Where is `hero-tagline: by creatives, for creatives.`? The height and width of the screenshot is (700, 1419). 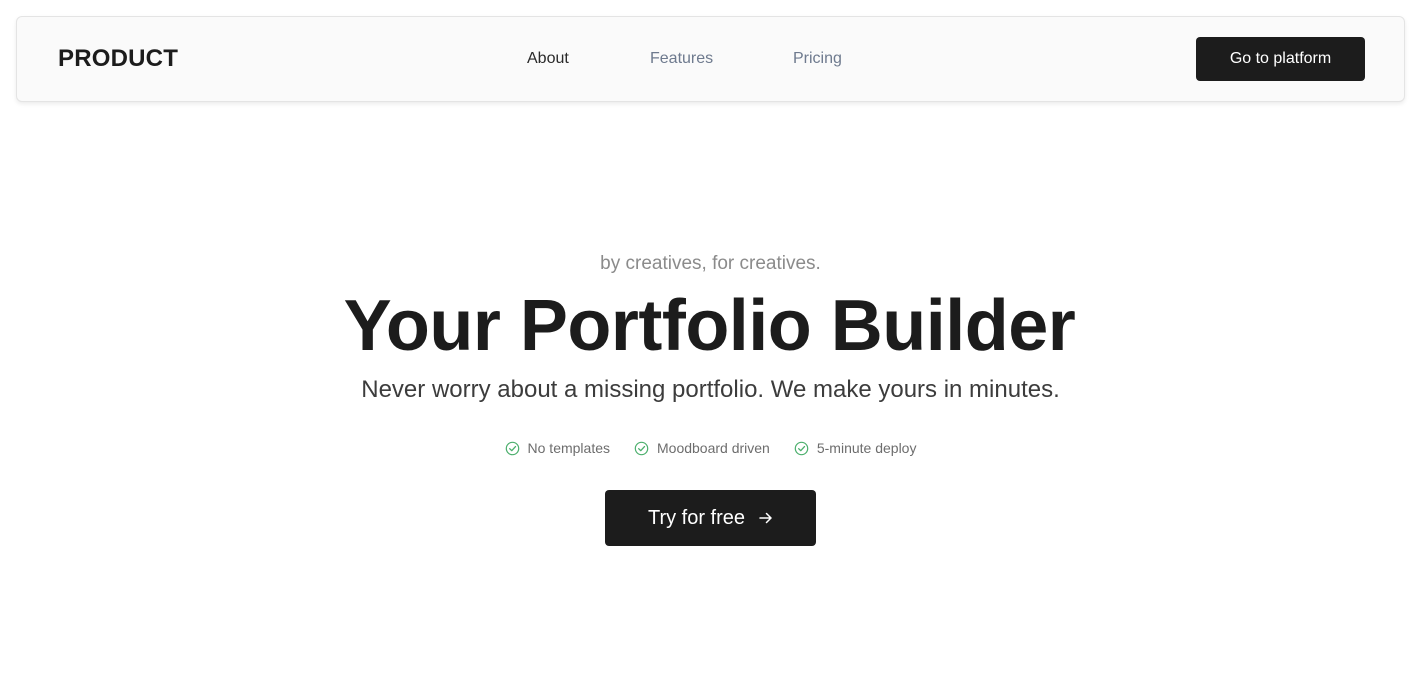
hero-tagline: by creatives, for creatives. is located at coordinates (710, 263).